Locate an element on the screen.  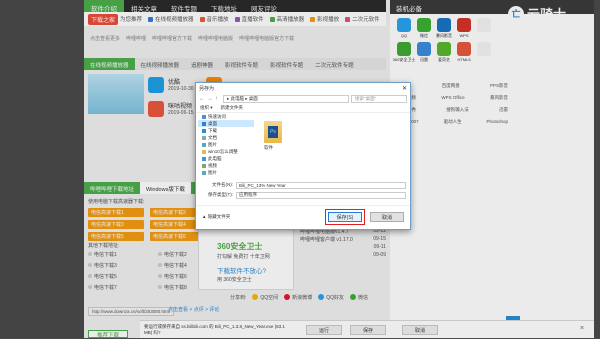
nav-item-topics: 软件专题 is located at coordinates (184, 6).